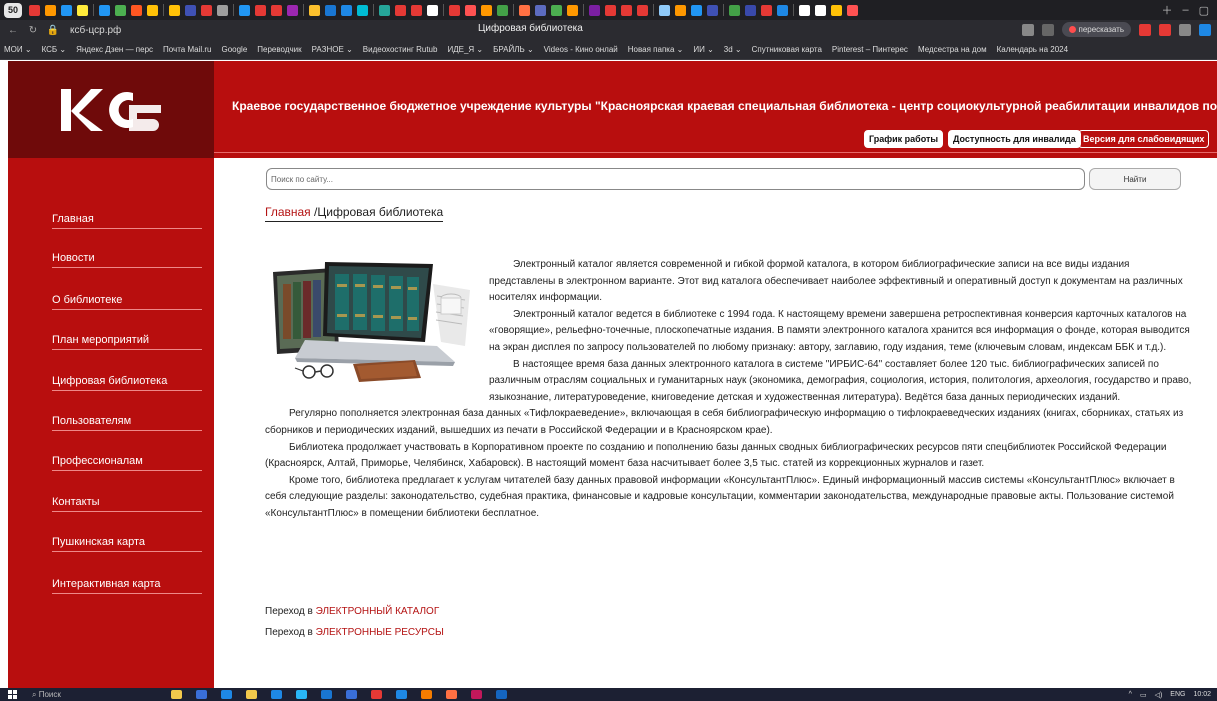  What do you see at coordinates (1159, 695) in the screenshot?
I see `volume-icon: ◁)` at bounding box center [1159, 695].